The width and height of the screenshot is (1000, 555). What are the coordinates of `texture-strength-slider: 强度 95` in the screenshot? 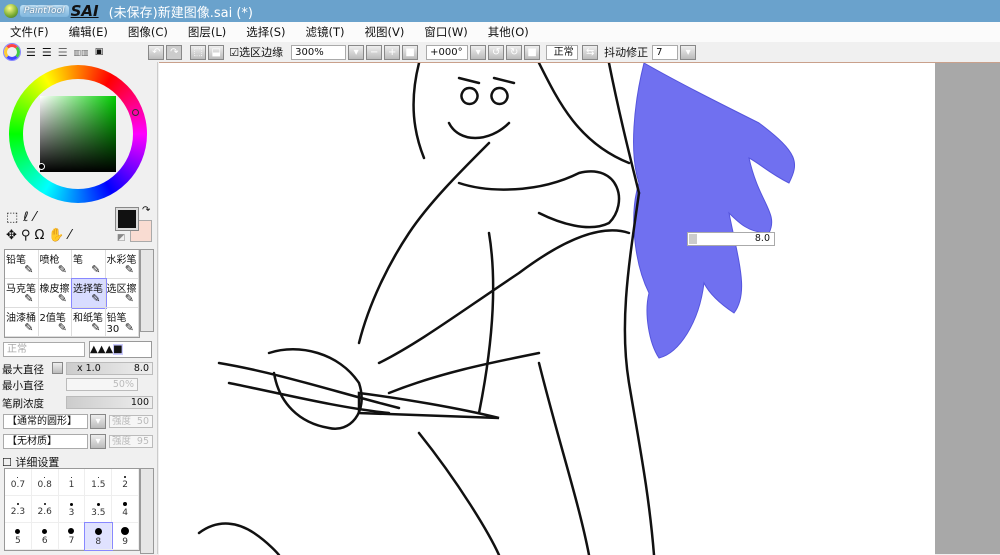 It's located at (131, 441).